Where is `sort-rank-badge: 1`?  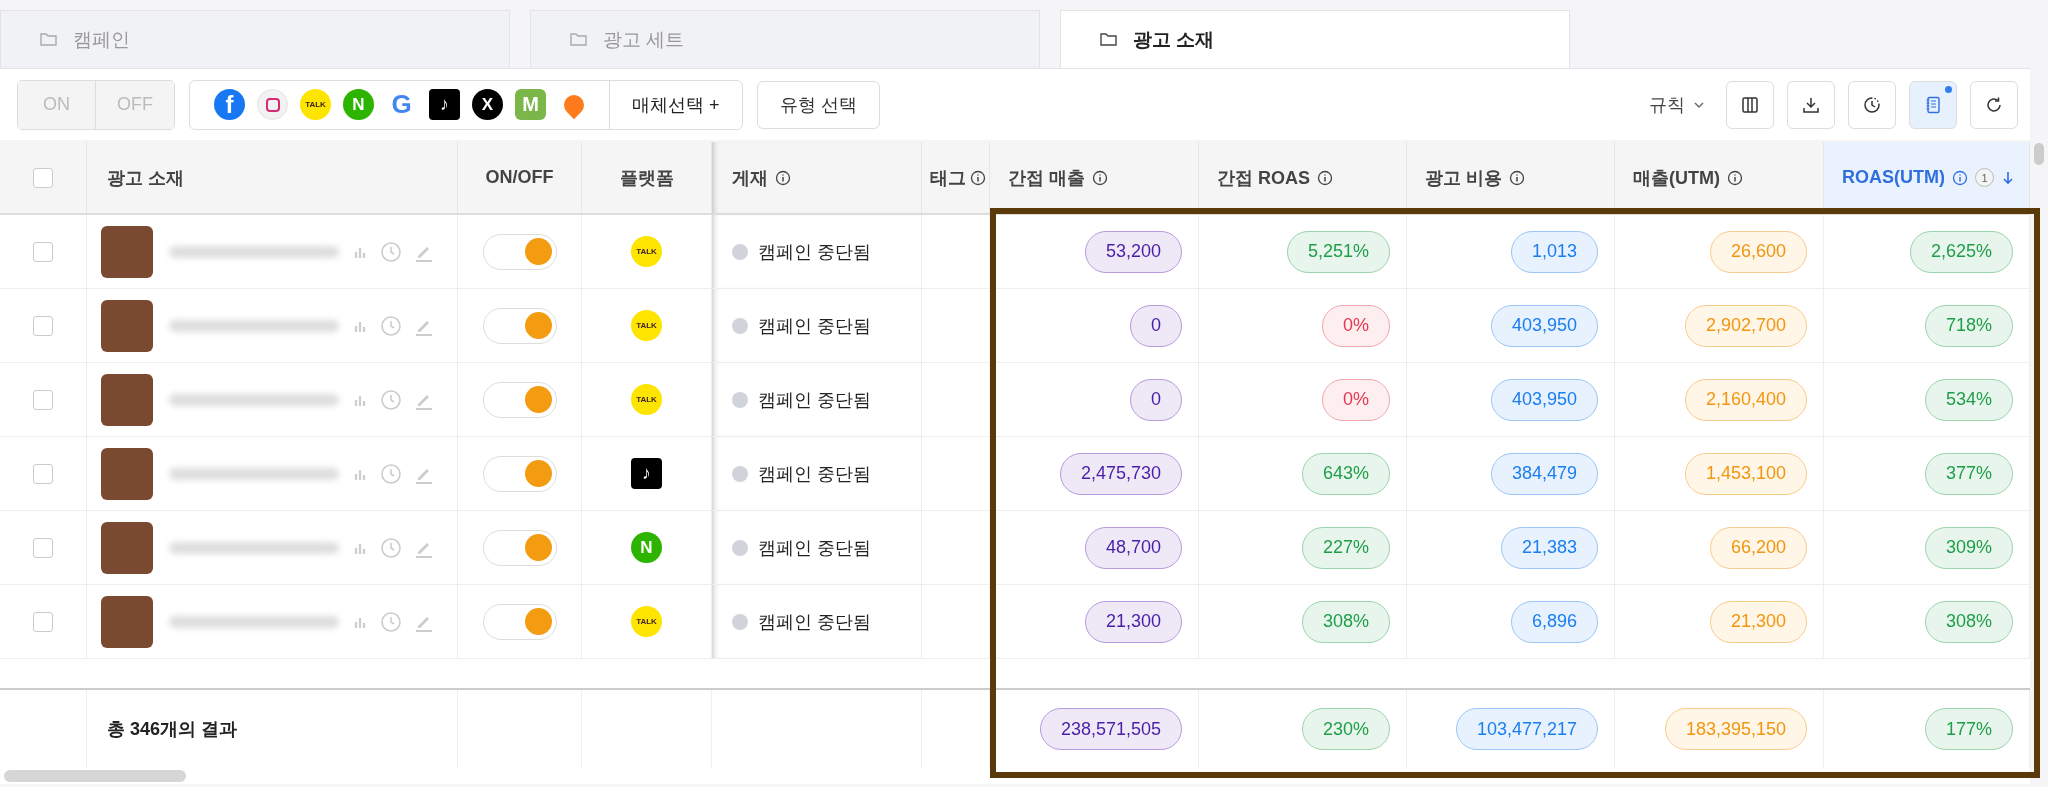 sort-rank-badge: 1 is located at coordinates (1984, 177).